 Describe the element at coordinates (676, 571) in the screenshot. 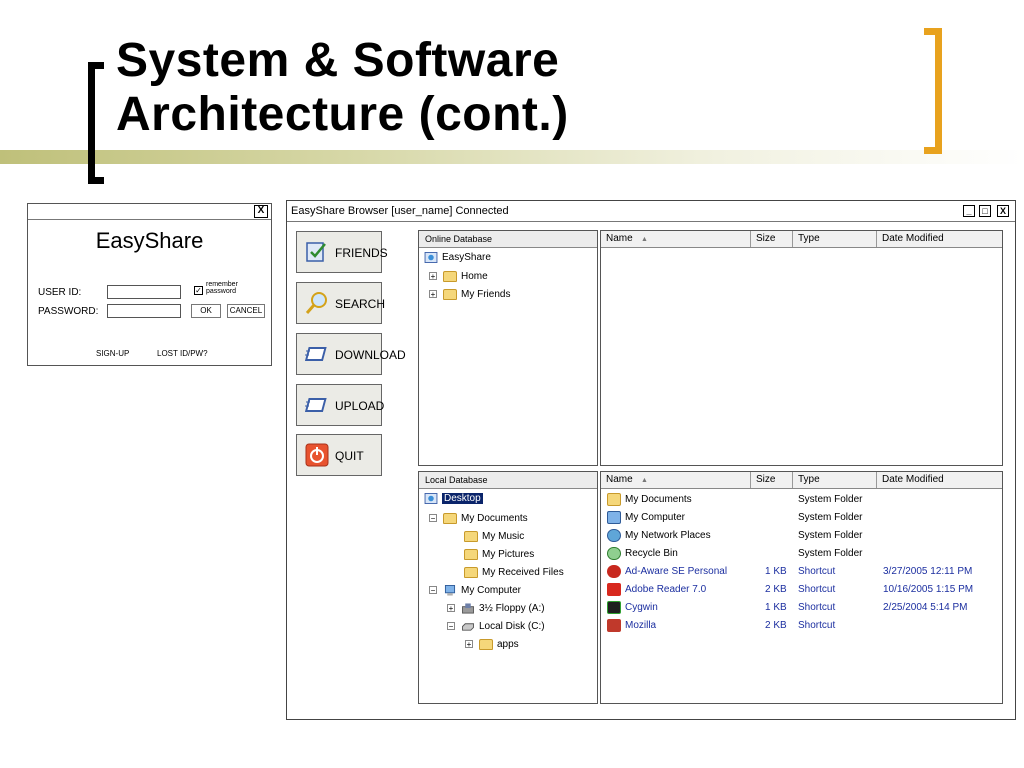

I see `file-name: Ad-Aware SE Personal` at that location.